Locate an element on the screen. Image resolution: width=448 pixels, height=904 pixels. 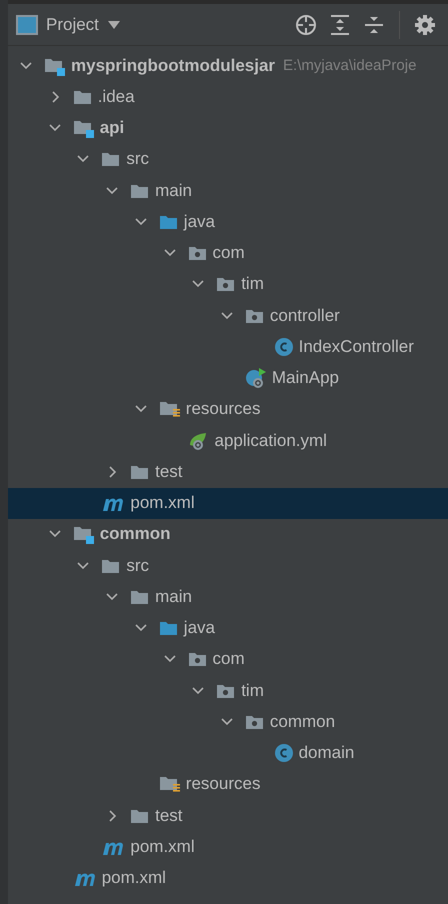
tree-label: .idea is located at coordinates (116, 96).